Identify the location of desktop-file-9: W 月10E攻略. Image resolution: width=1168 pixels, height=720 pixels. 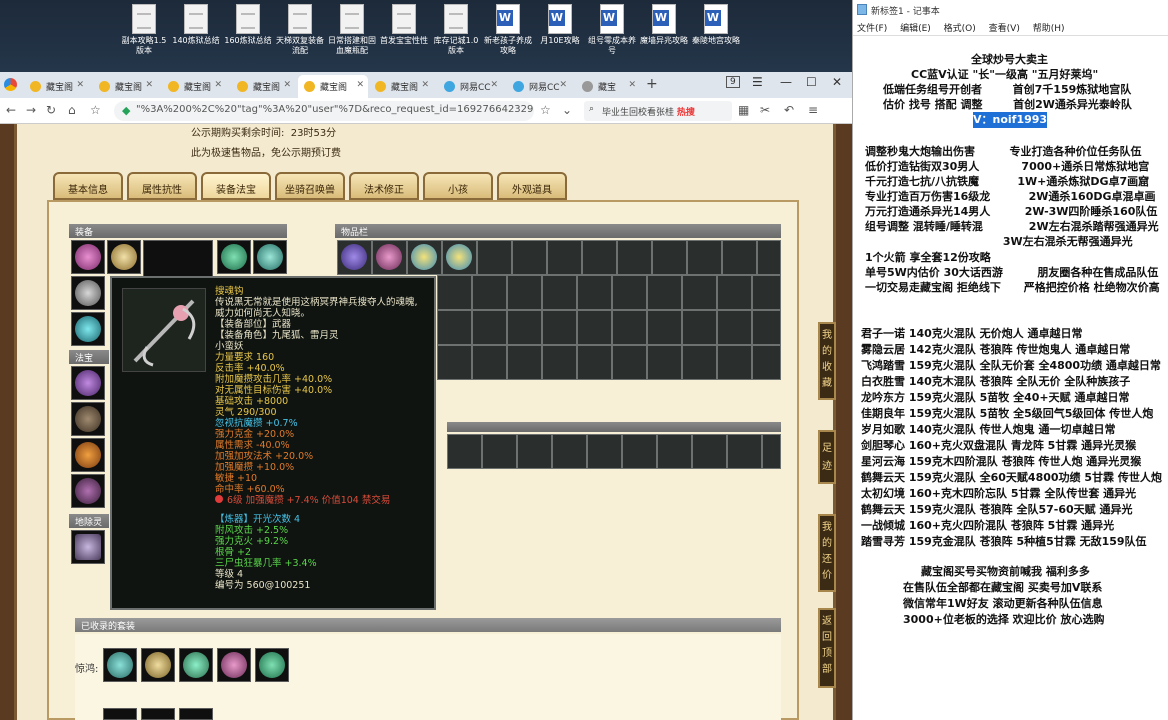
(560, 37).